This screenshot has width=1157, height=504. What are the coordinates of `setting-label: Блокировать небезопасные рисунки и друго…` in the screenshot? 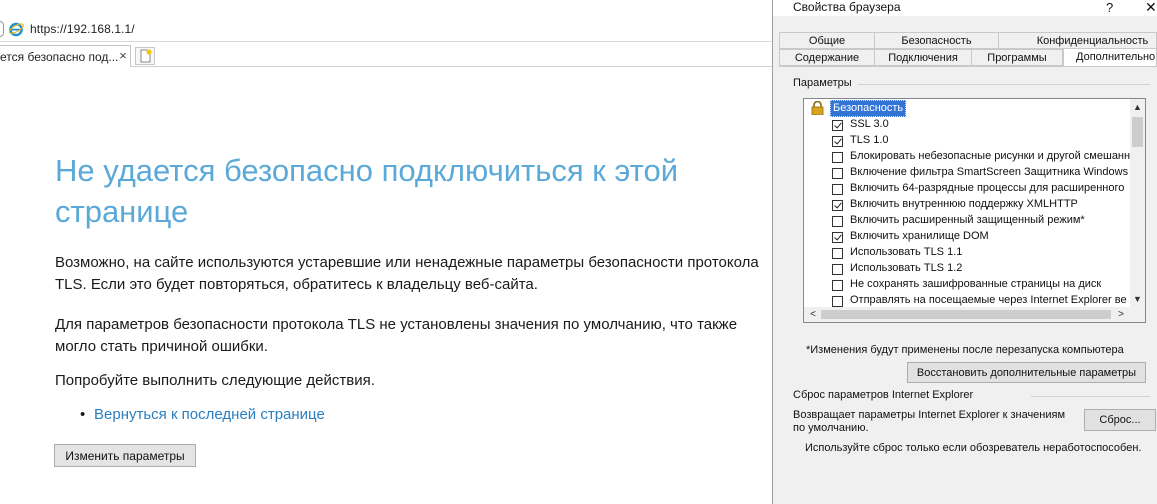 It's located at (990, 156).